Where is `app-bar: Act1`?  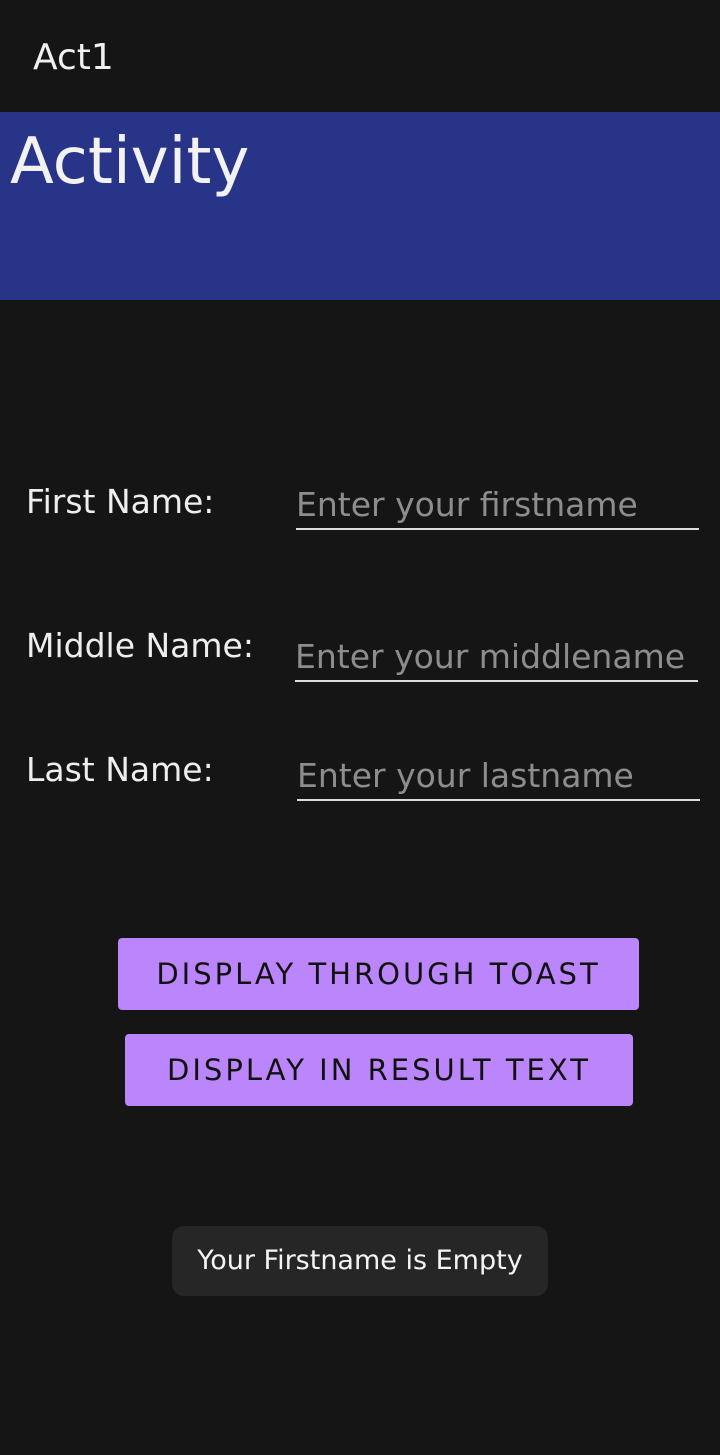 app-bar: Act1 is located at coordinates (360, 56).